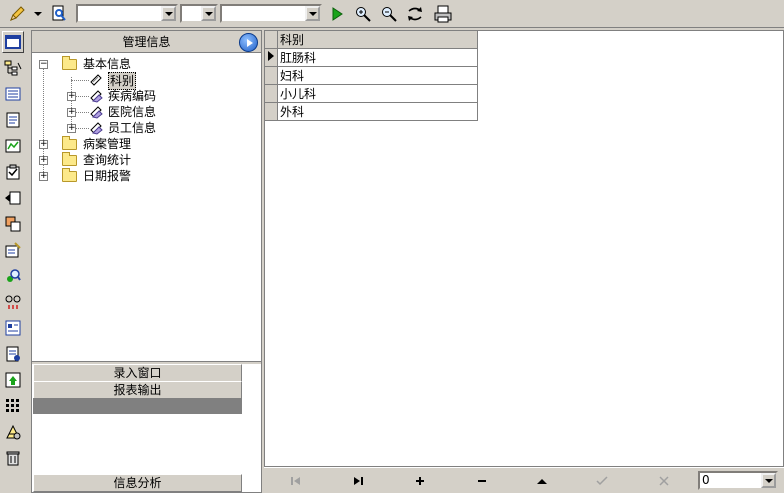 Image resolution: width=784 pixels, height=493 pixels. Describe the element at coordinates (43, 64) in the screenshot. I see `collapse-toggle: −` at that location.